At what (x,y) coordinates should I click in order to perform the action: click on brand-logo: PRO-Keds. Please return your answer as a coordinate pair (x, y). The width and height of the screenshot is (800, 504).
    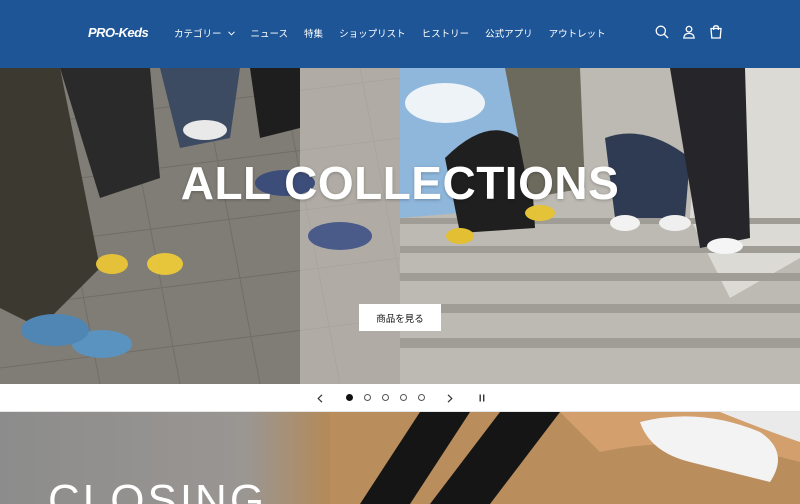
    Looking at the image, I should click on (118, 32).